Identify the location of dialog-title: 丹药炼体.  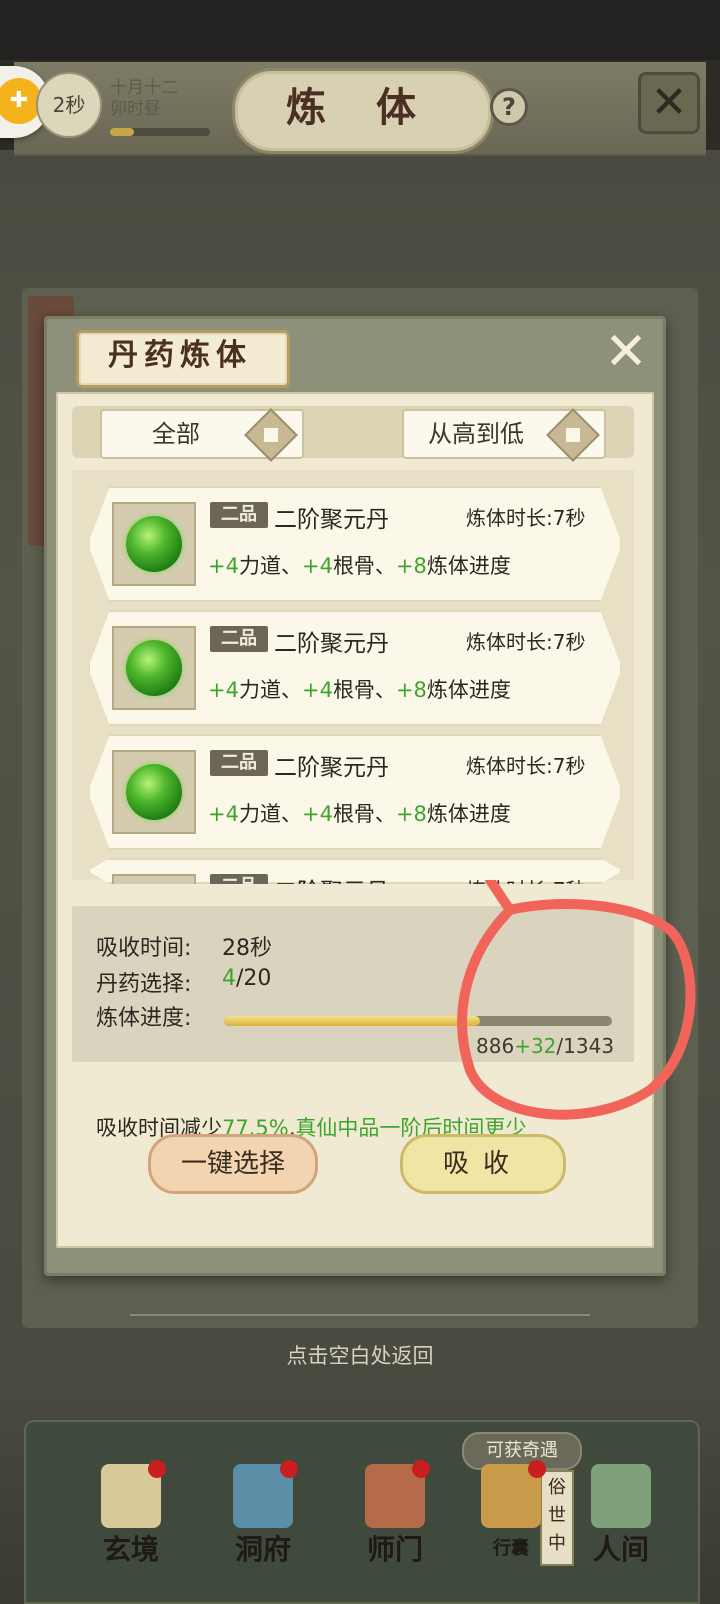
(180, 355).